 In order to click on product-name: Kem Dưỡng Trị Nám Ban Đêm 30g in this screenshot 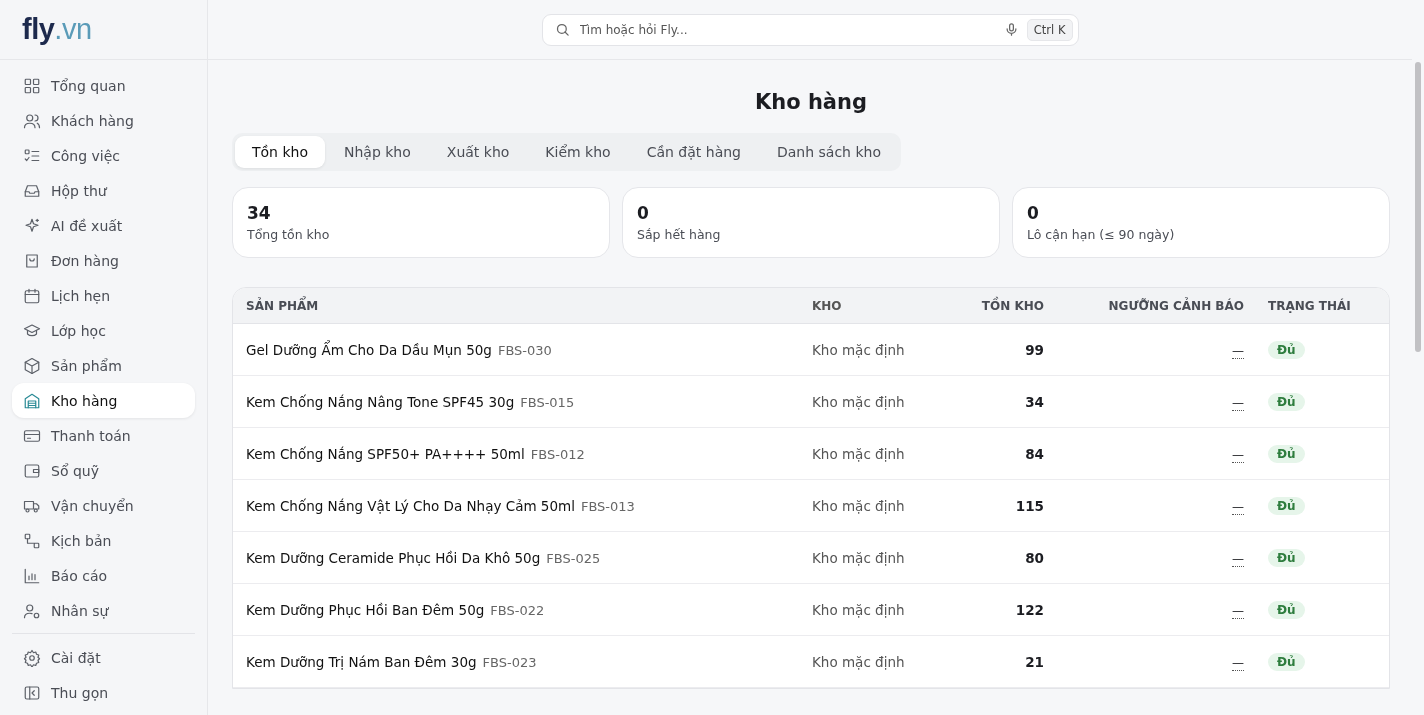, I will do `click(361, 661)`.